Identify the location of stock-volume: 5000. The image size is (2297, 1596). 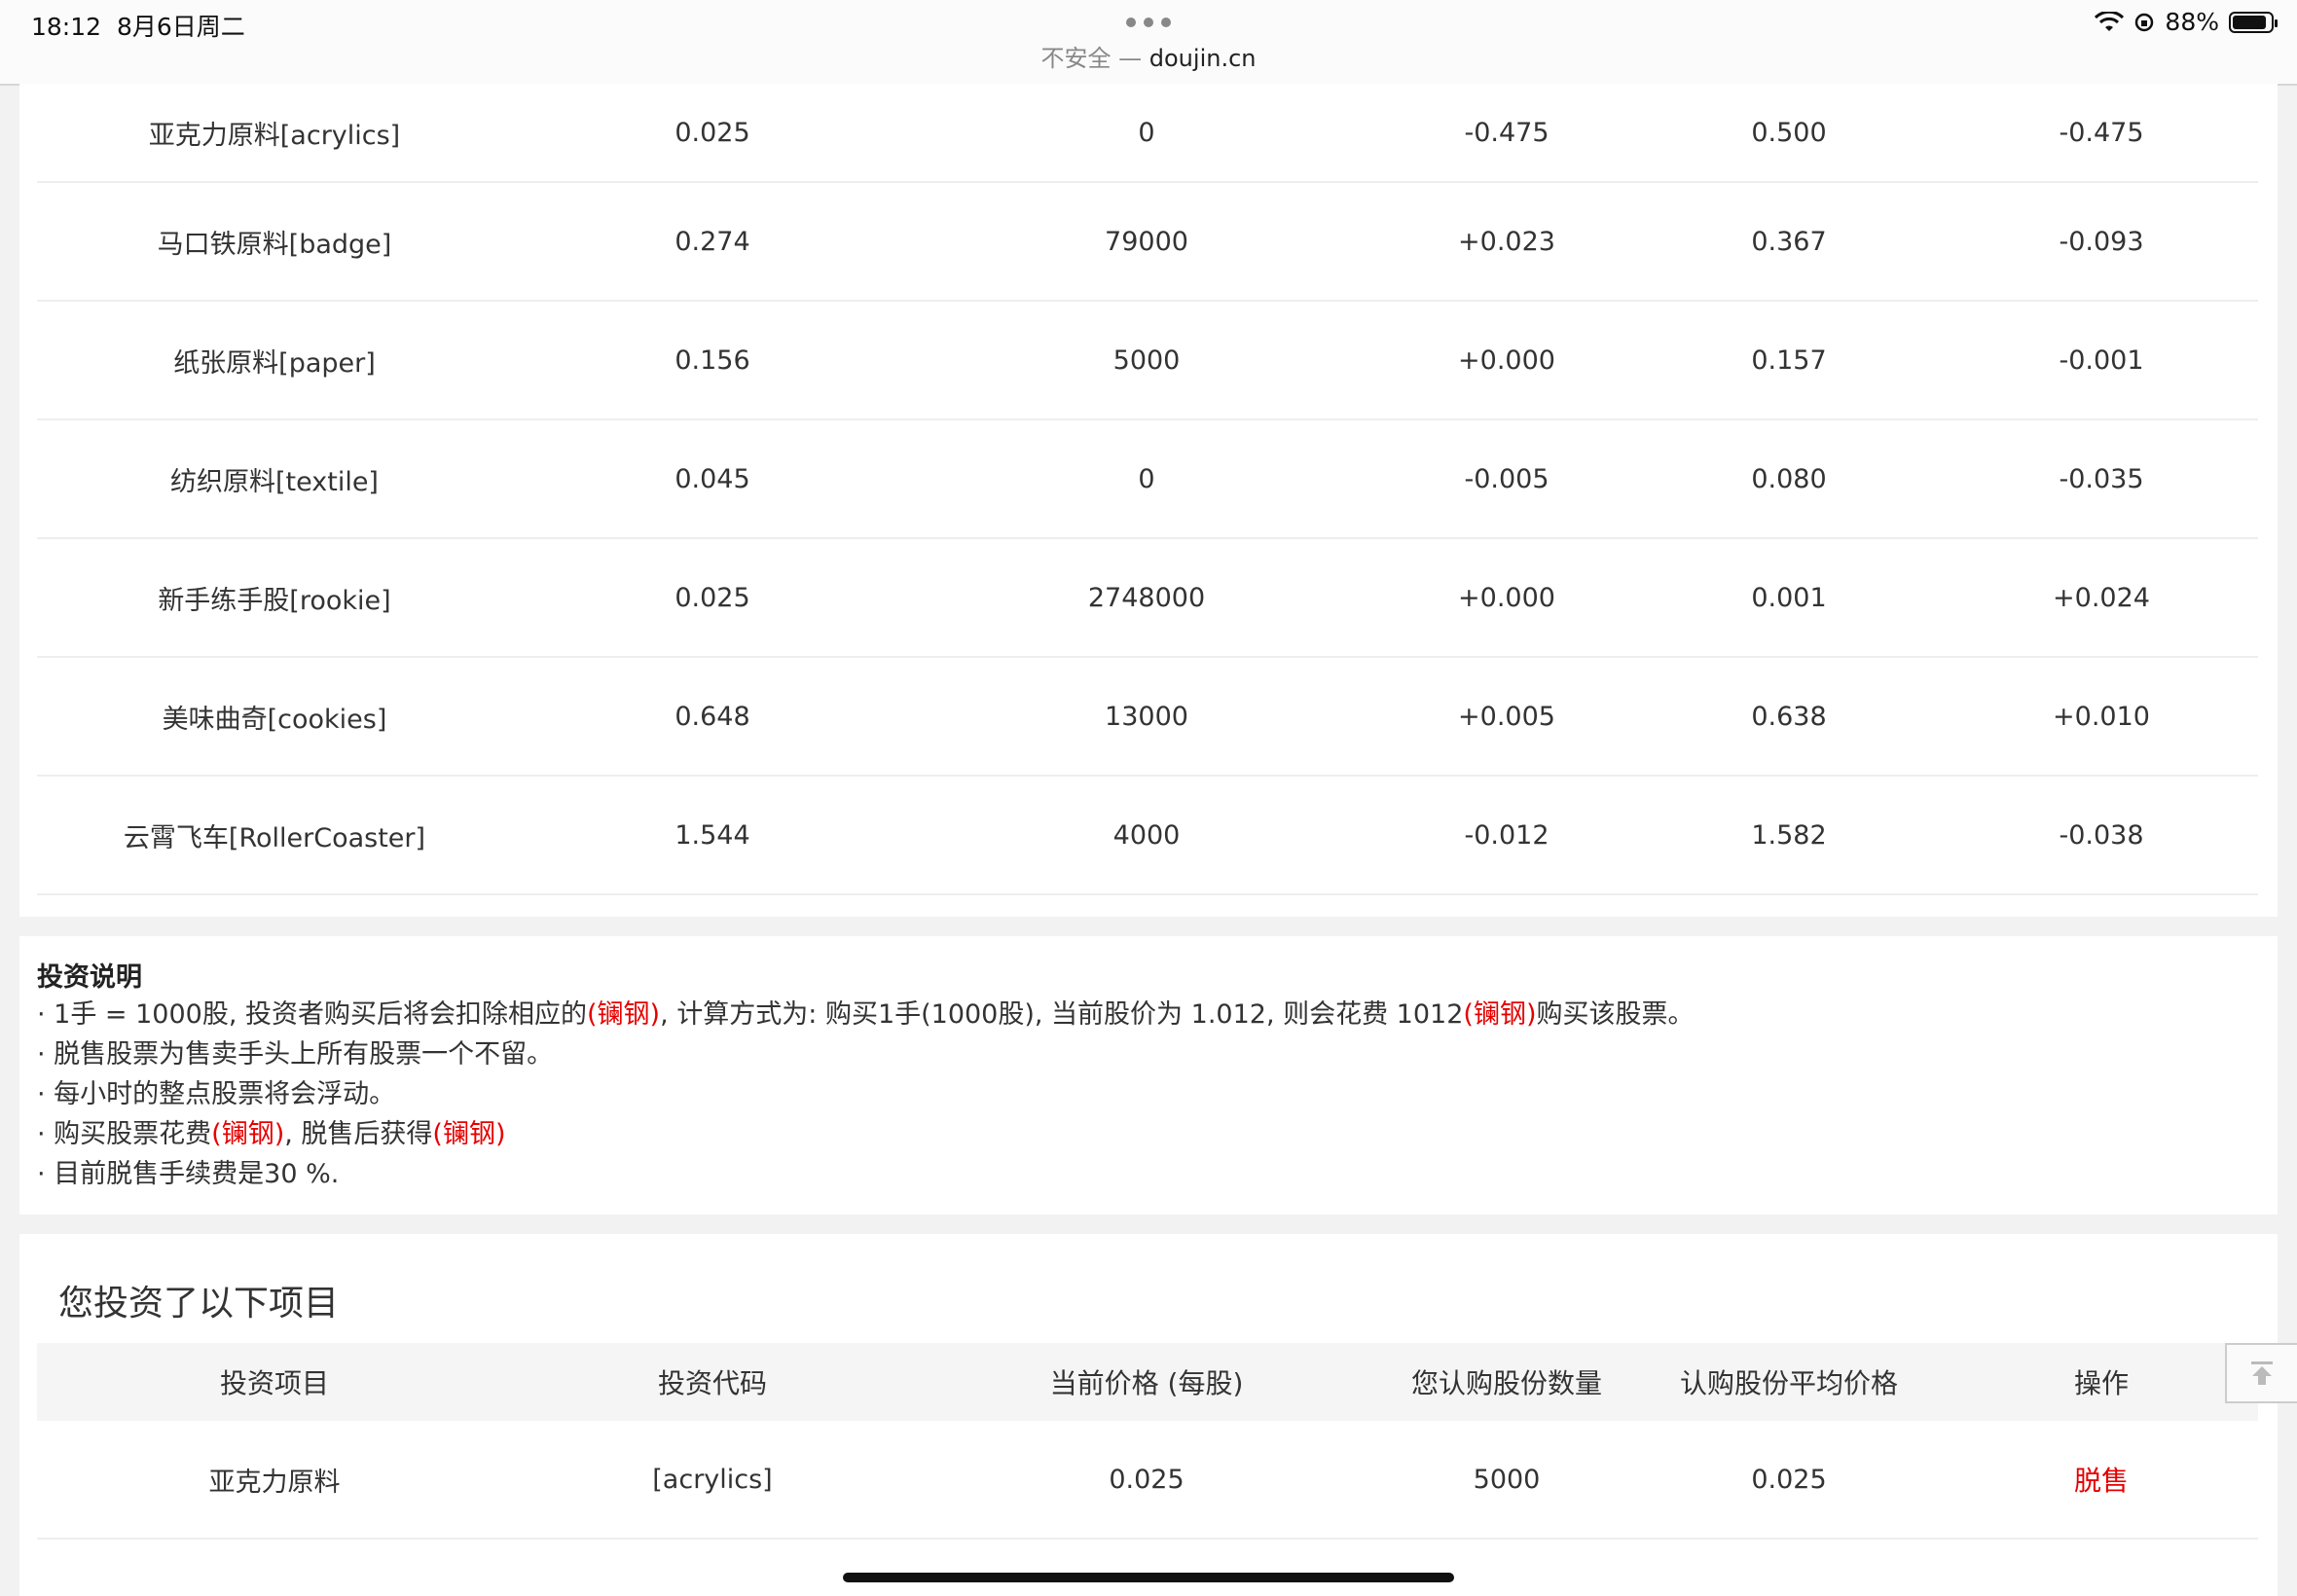
(1146, 361).